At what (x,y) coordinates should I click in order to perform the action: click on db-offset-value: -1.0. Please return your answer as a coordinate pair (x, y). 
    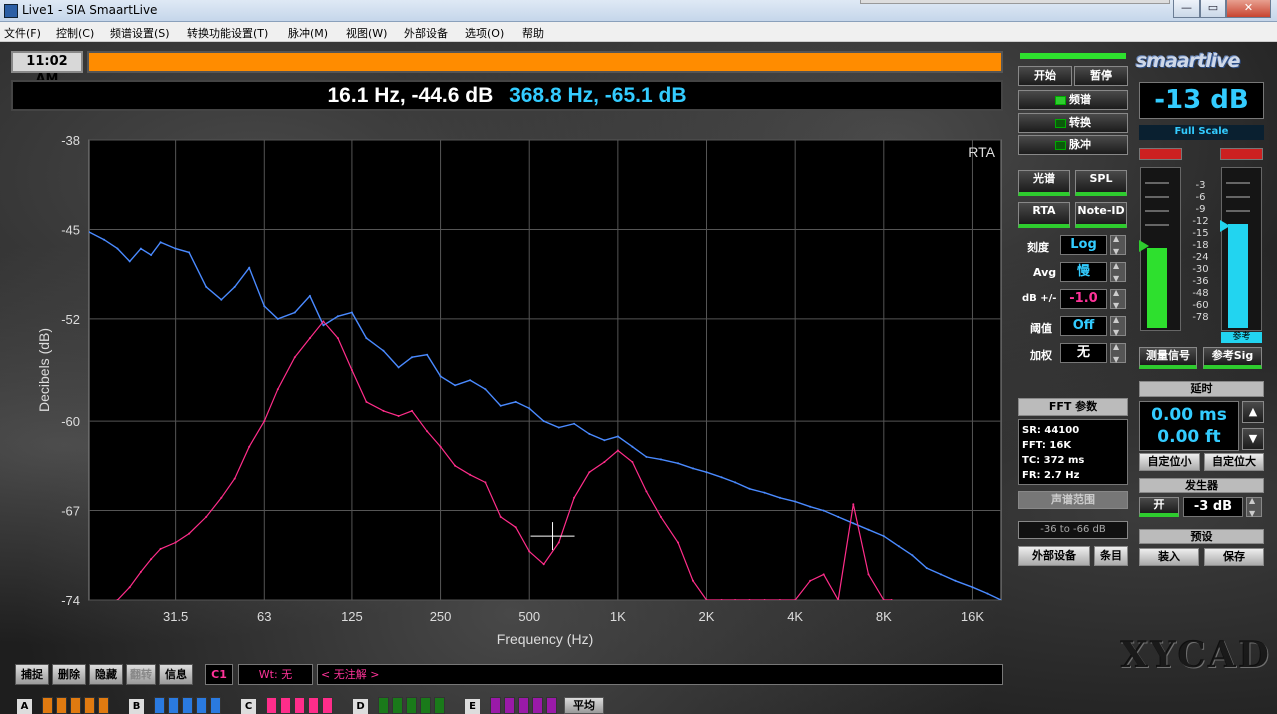
    Looking at the image, I should click on (1083, 299).